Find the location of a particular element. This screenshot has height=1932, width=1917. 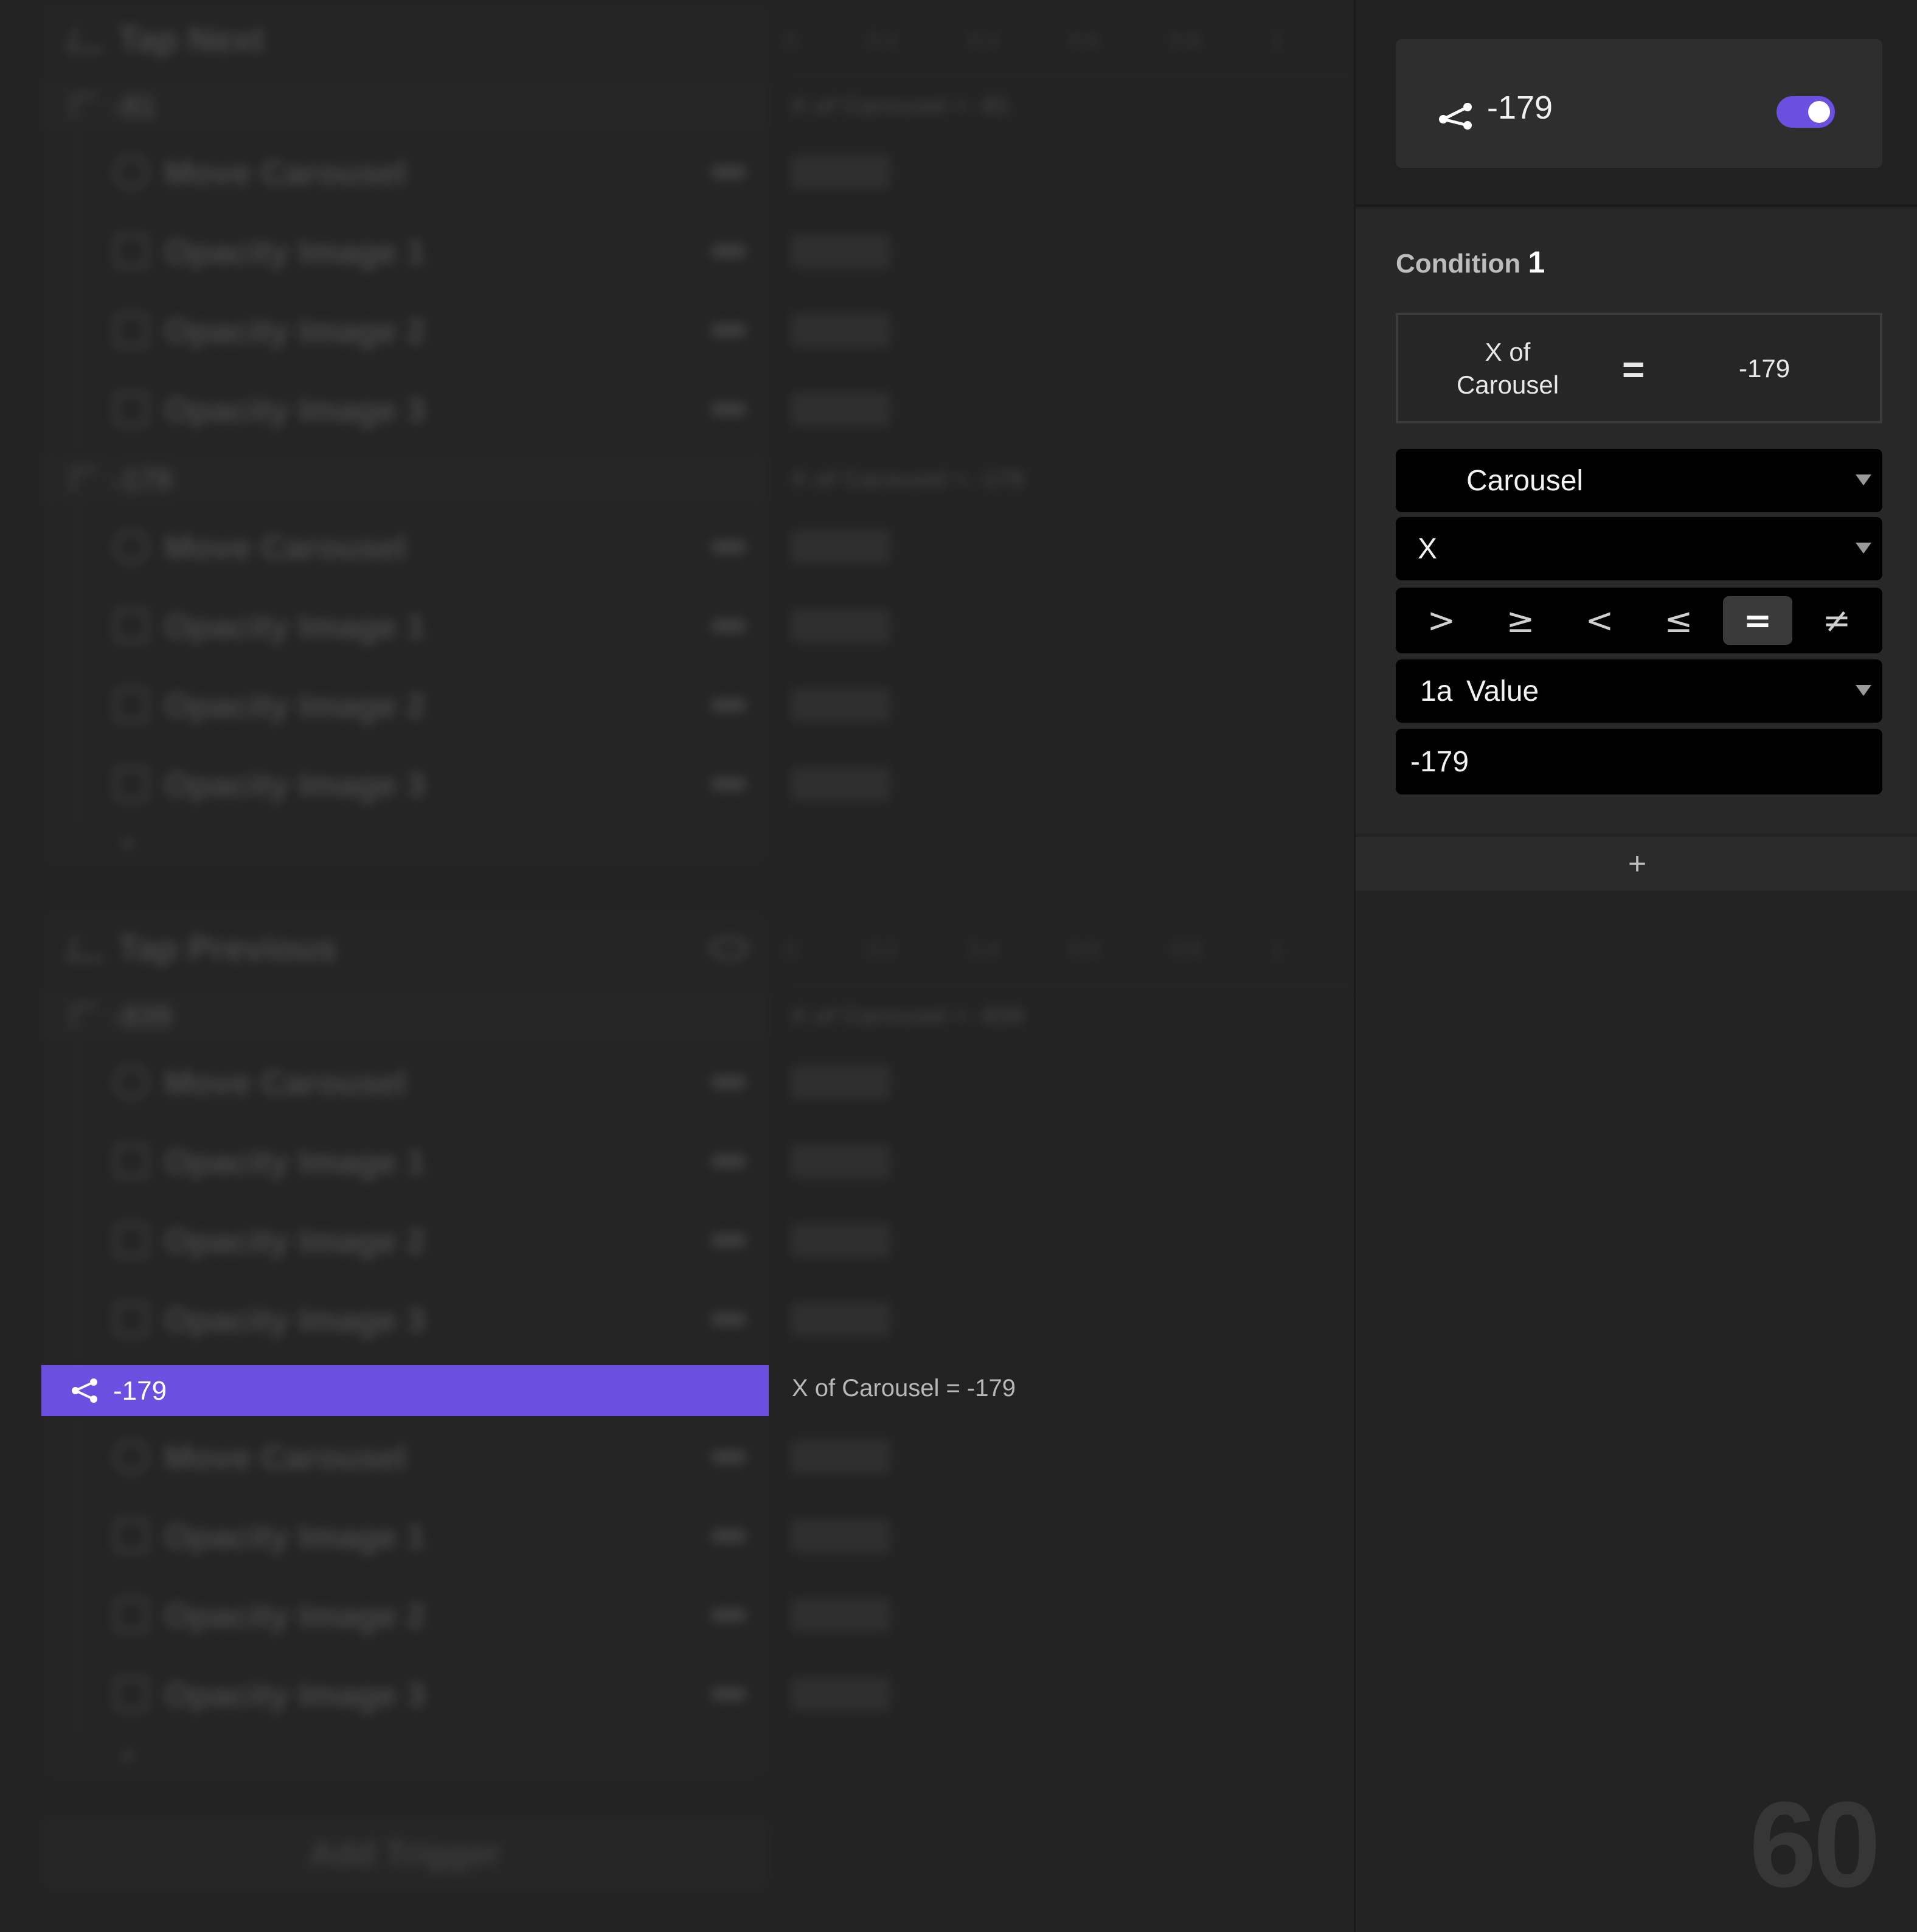

chevron-down-icon is located at coordinates (1864, 548).